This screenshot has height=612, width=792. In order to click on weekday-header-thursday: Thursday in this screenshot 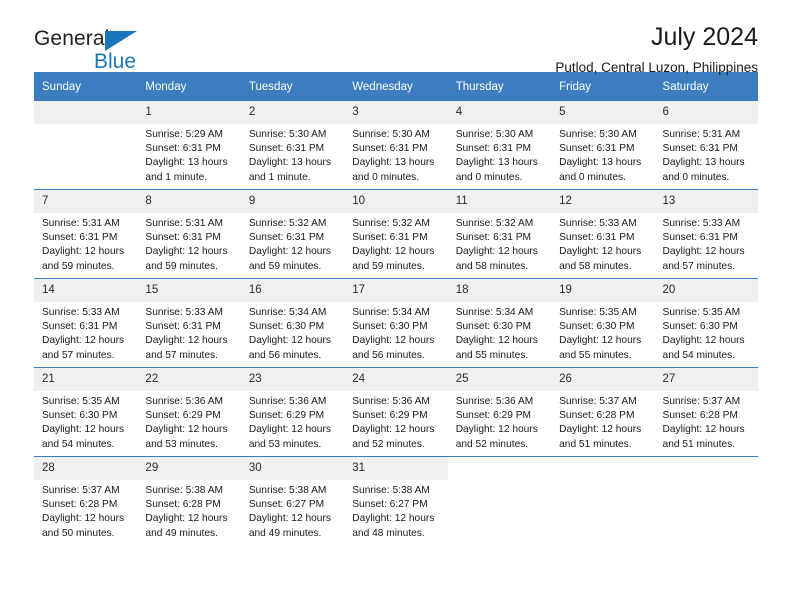, I will do `click(499, 86)`.